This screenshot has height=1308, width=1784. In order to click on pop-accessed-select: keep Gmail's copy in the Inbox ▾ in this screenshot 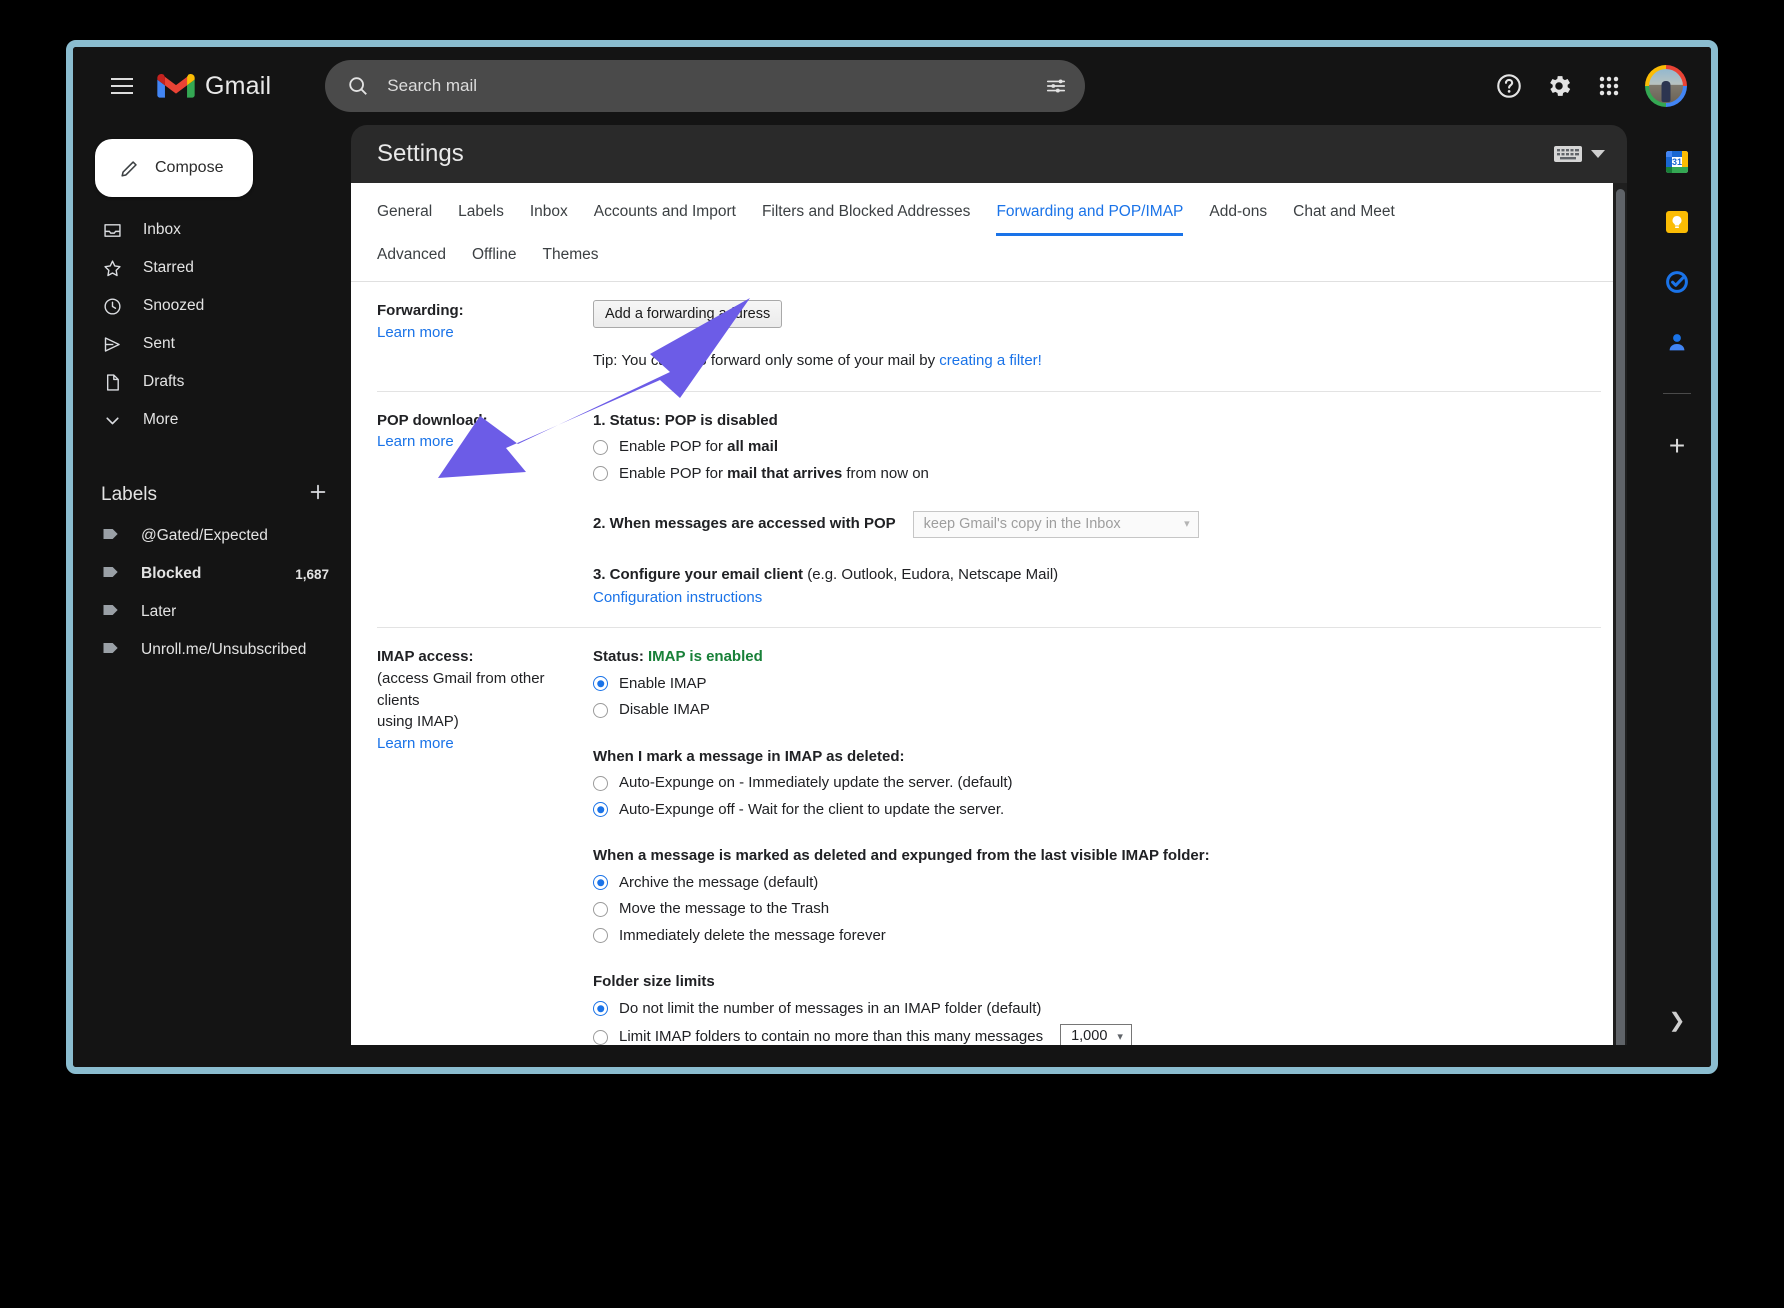, I will do `click(1055, 524)`.